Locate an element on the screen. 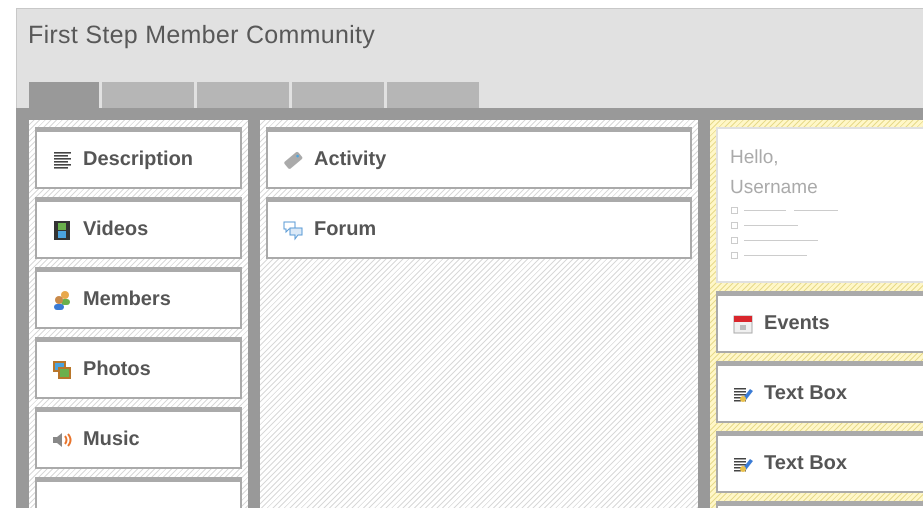 The height and width of the screenshot is (508, 923). widget-label: Forum is located at coordinates (345, 229).